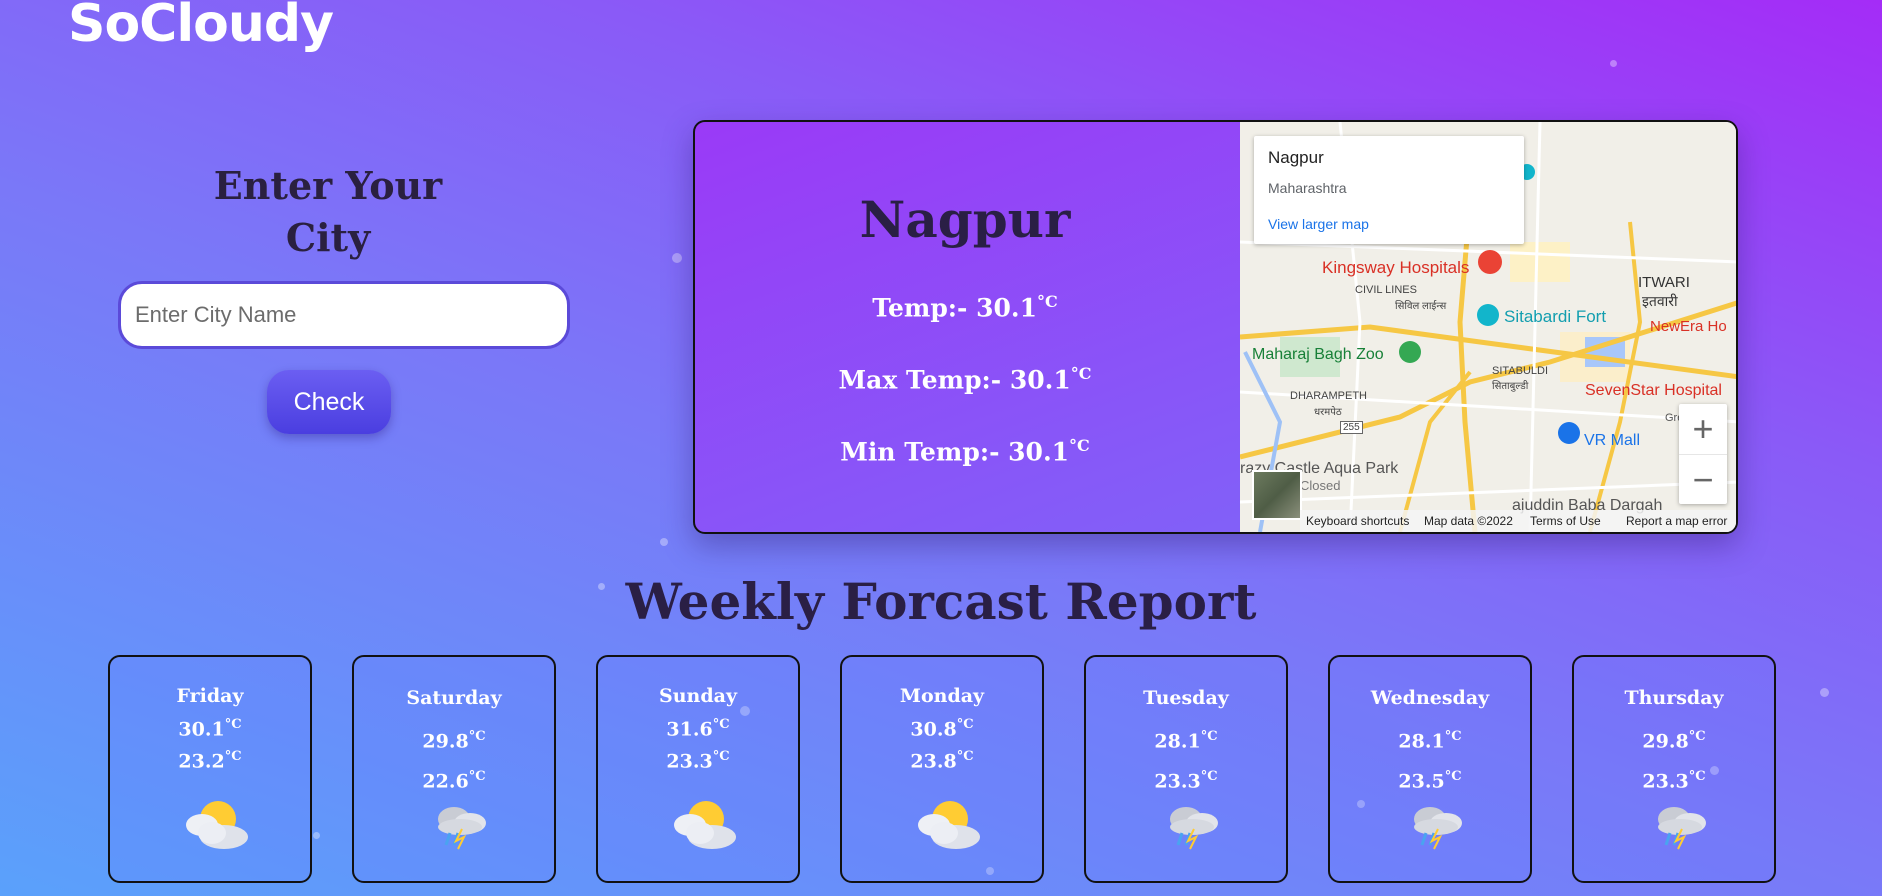 The image size is (1882, 896). Describe the element at coordinates (1318, 355) in the screenshot. I see `map-label-maharaj-bagh: Maharaj Bagh Zoo` at that location.